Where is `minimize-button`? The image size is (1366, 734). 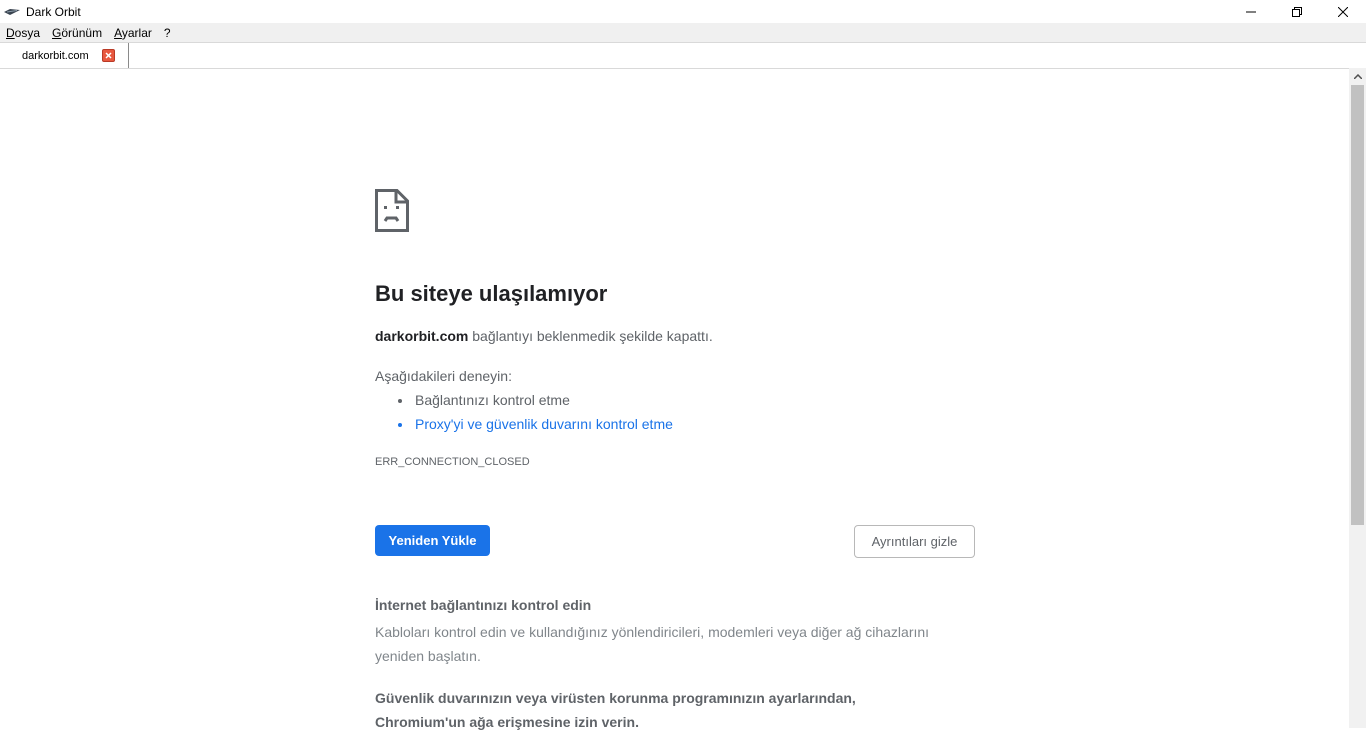
minimize-button is located at coordinates (1251, 11).